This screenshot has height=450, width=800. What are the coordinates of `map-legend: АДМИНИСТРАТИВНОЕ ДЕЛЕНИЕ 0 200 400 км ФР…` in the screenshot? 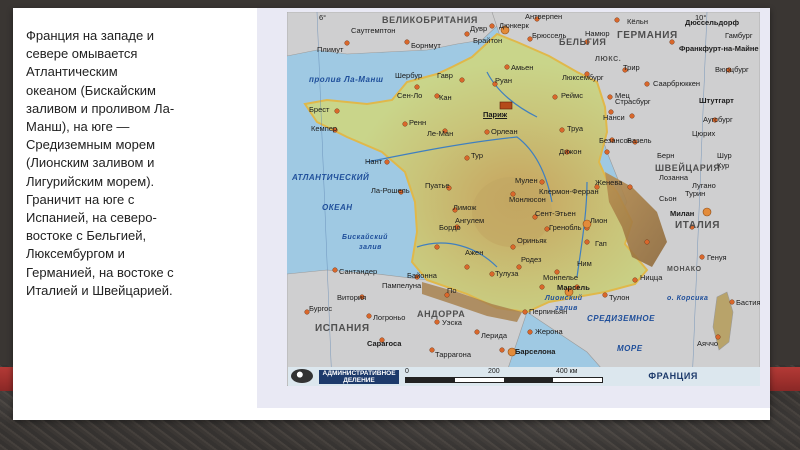 It's located at (524, 376).